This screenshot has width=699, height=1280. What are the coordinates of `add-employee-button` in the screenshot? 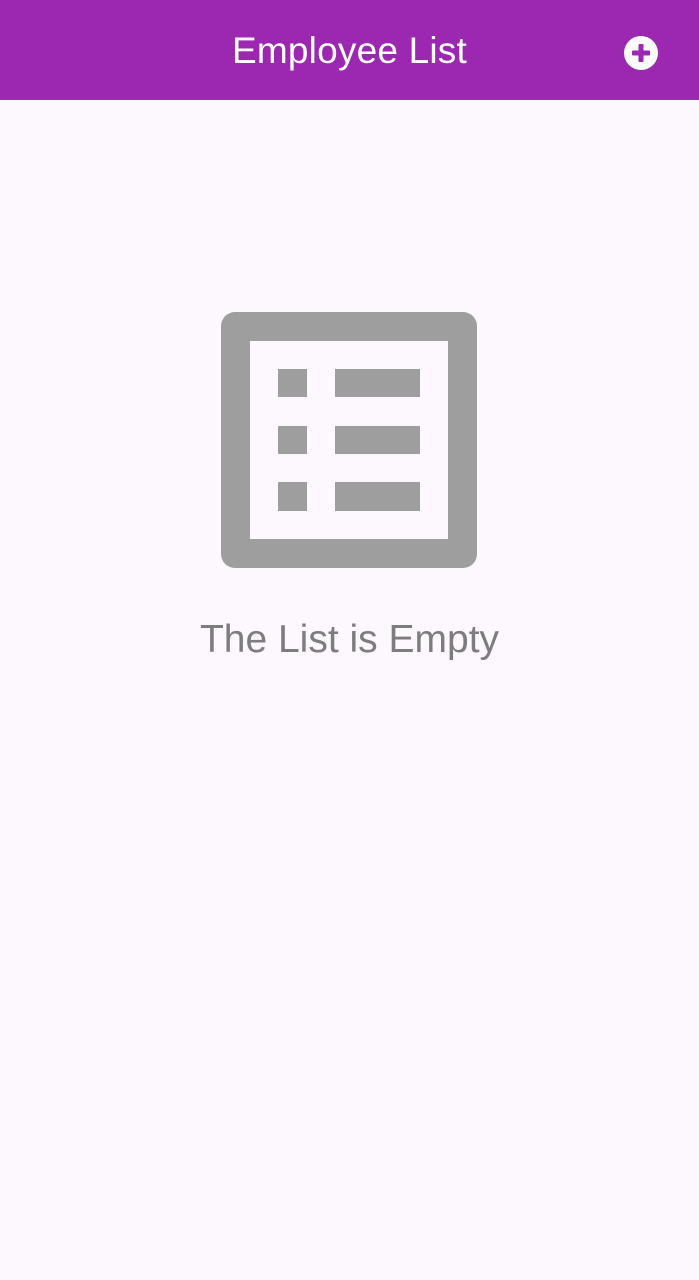 It's located at (641, 53).